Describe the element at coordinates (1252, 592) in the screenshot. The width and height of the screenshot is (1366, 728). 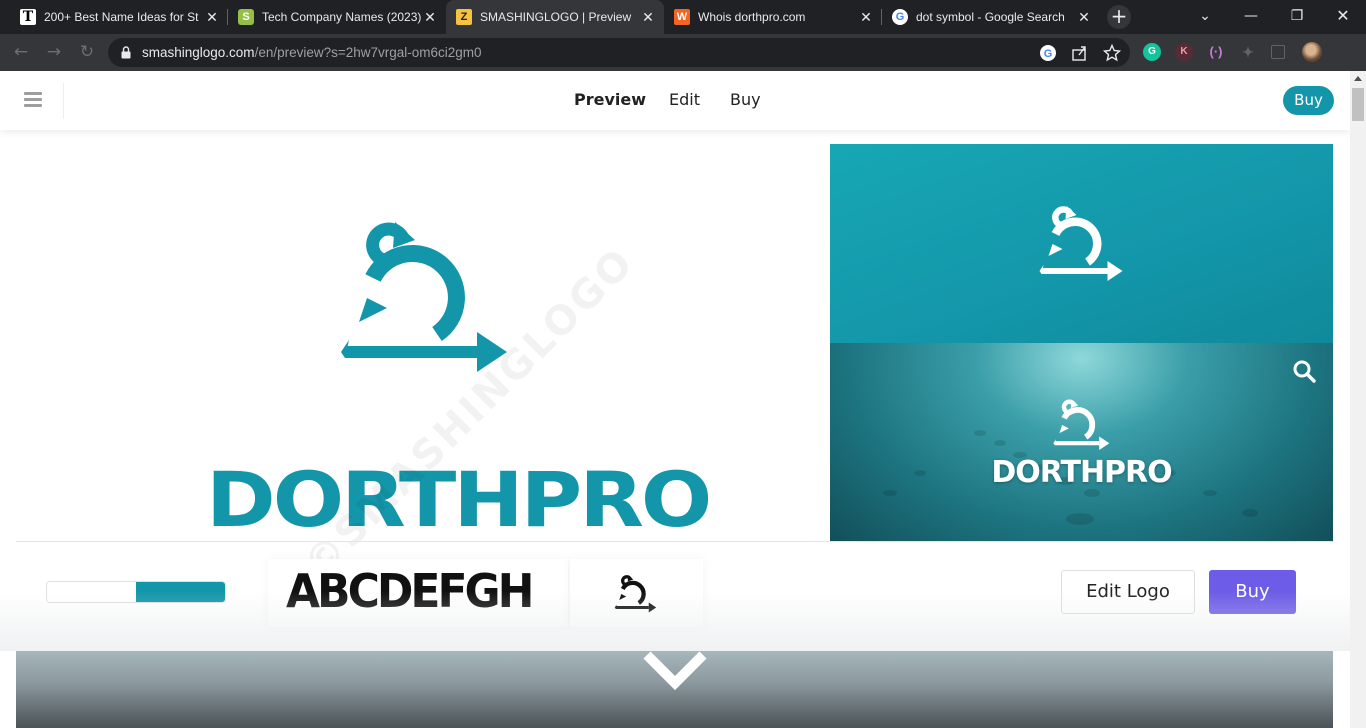
I see `buy-button: Buy` at that location.